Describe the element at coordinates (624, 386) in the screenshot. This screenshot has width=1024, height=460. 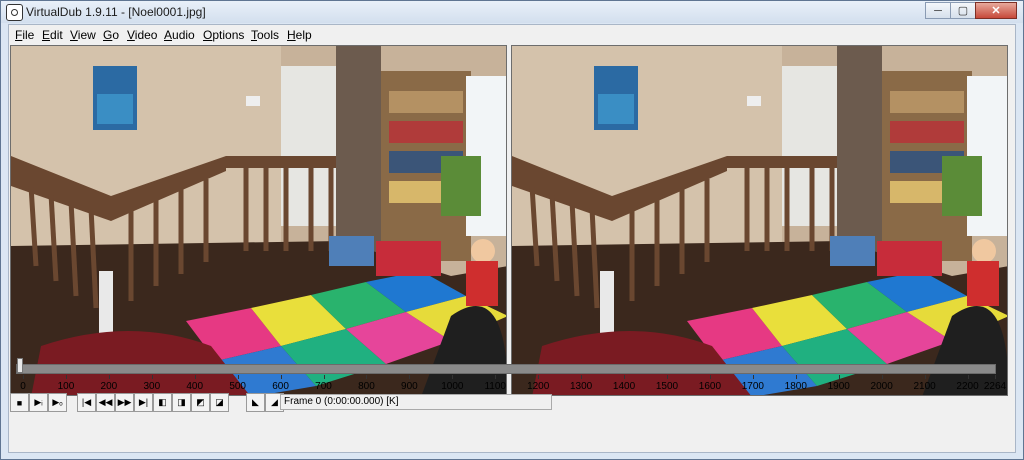
I see `timeline-tick-label: 1400` at that location.